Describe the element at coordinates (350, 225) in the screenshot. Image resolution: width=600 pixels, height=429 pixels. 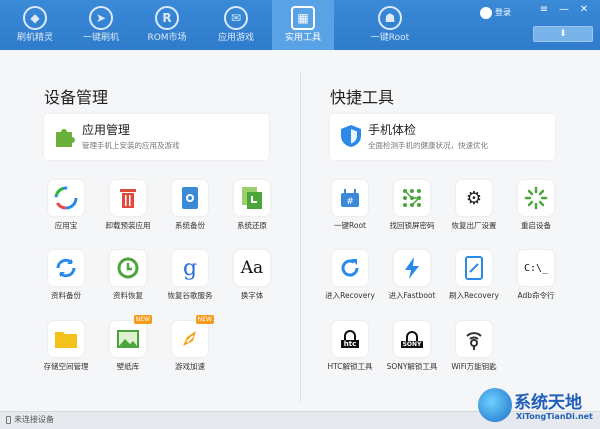
I see `tool-label: 一键Root` at that location.